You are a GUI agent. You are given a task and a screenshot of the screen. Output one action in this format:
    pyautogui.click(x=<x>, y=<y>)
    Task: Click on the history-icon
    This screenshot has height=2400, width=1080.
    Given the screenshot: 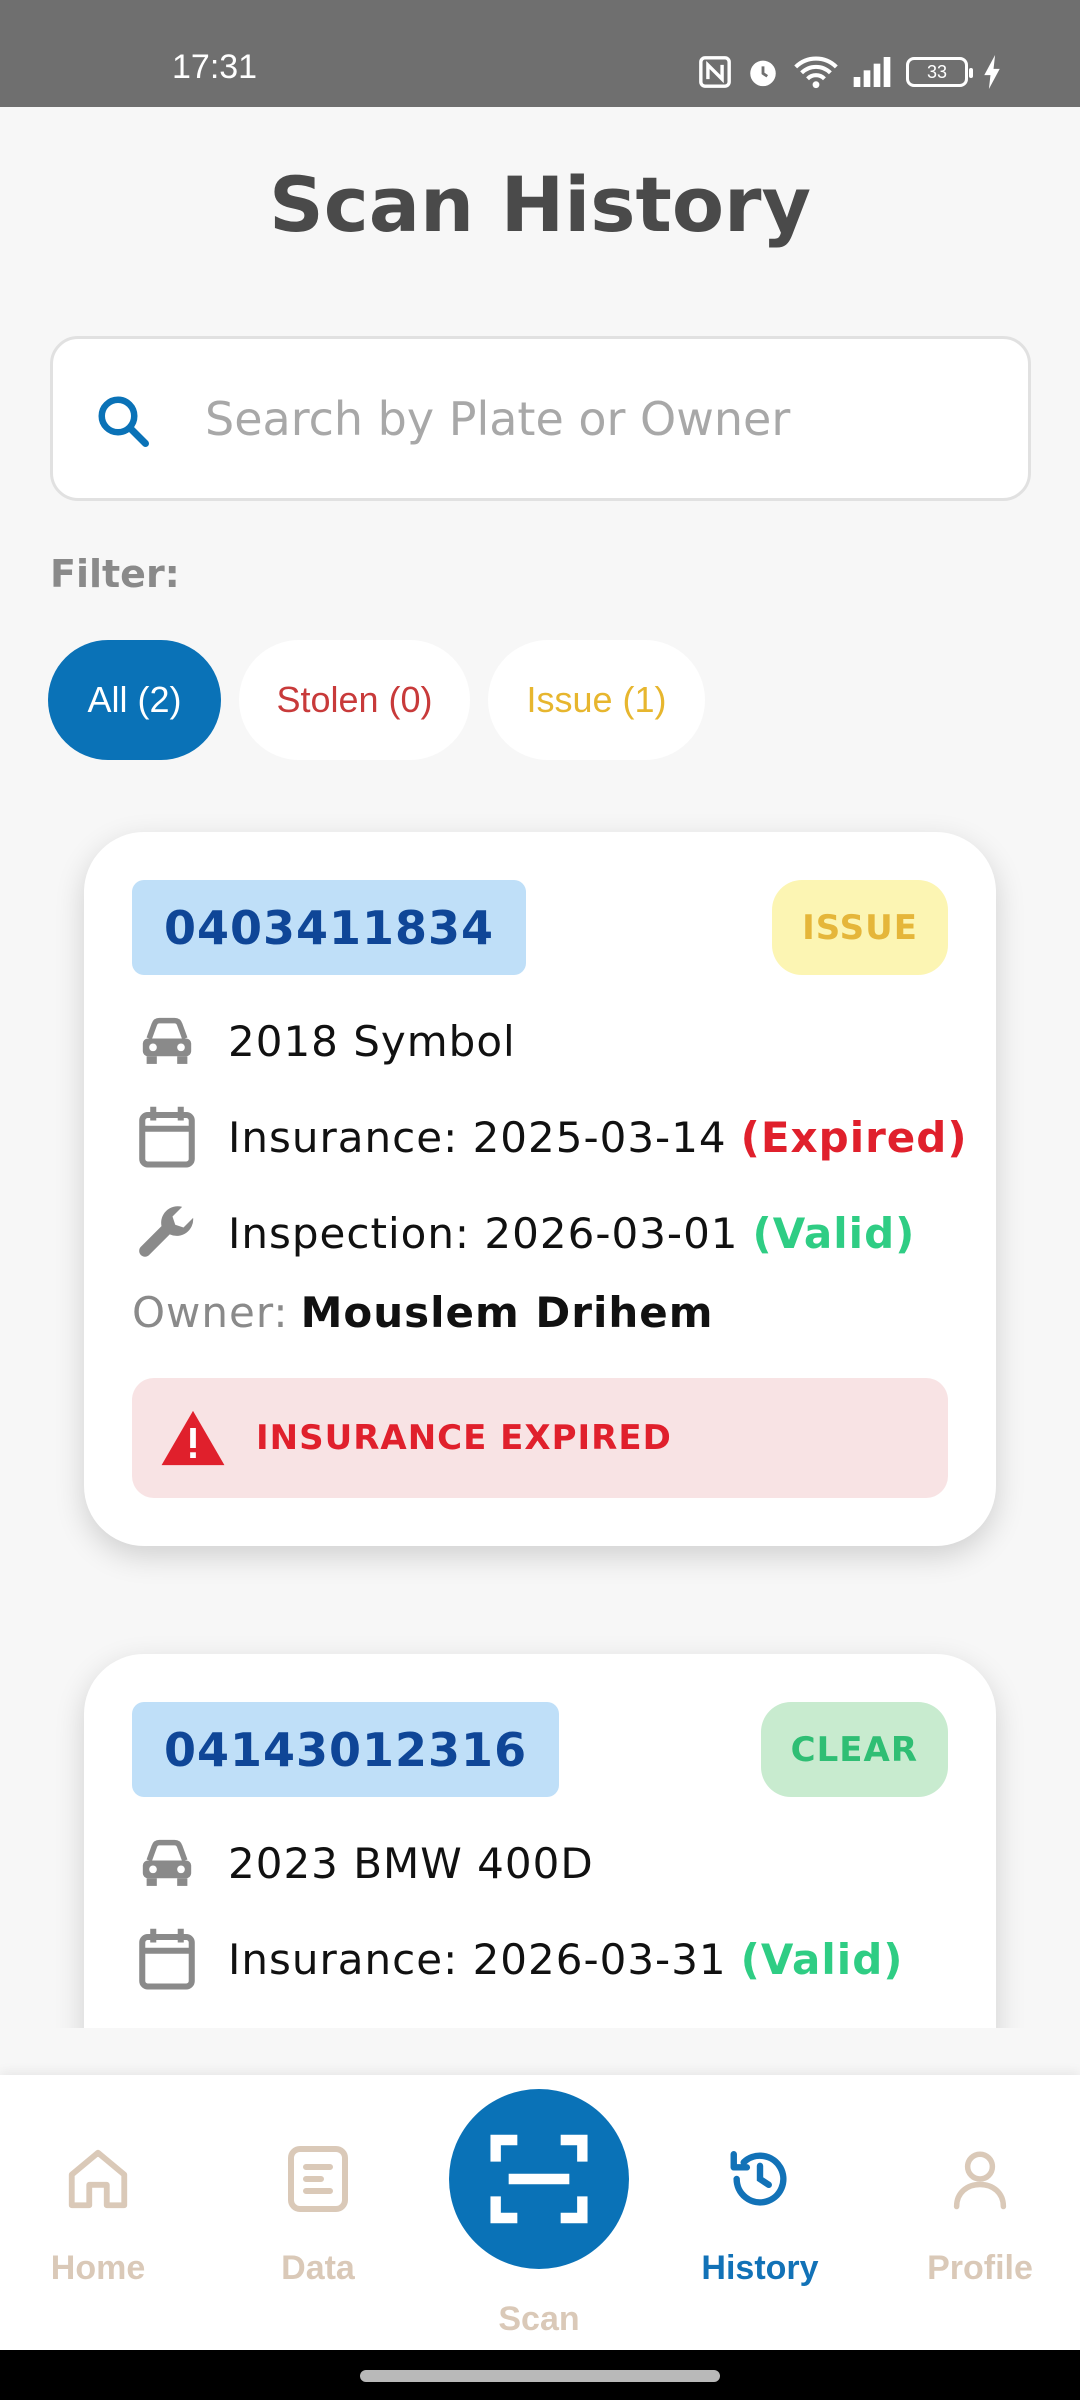 What is the action you would take?
    pyautogui.click(x=760, y=2179)
    